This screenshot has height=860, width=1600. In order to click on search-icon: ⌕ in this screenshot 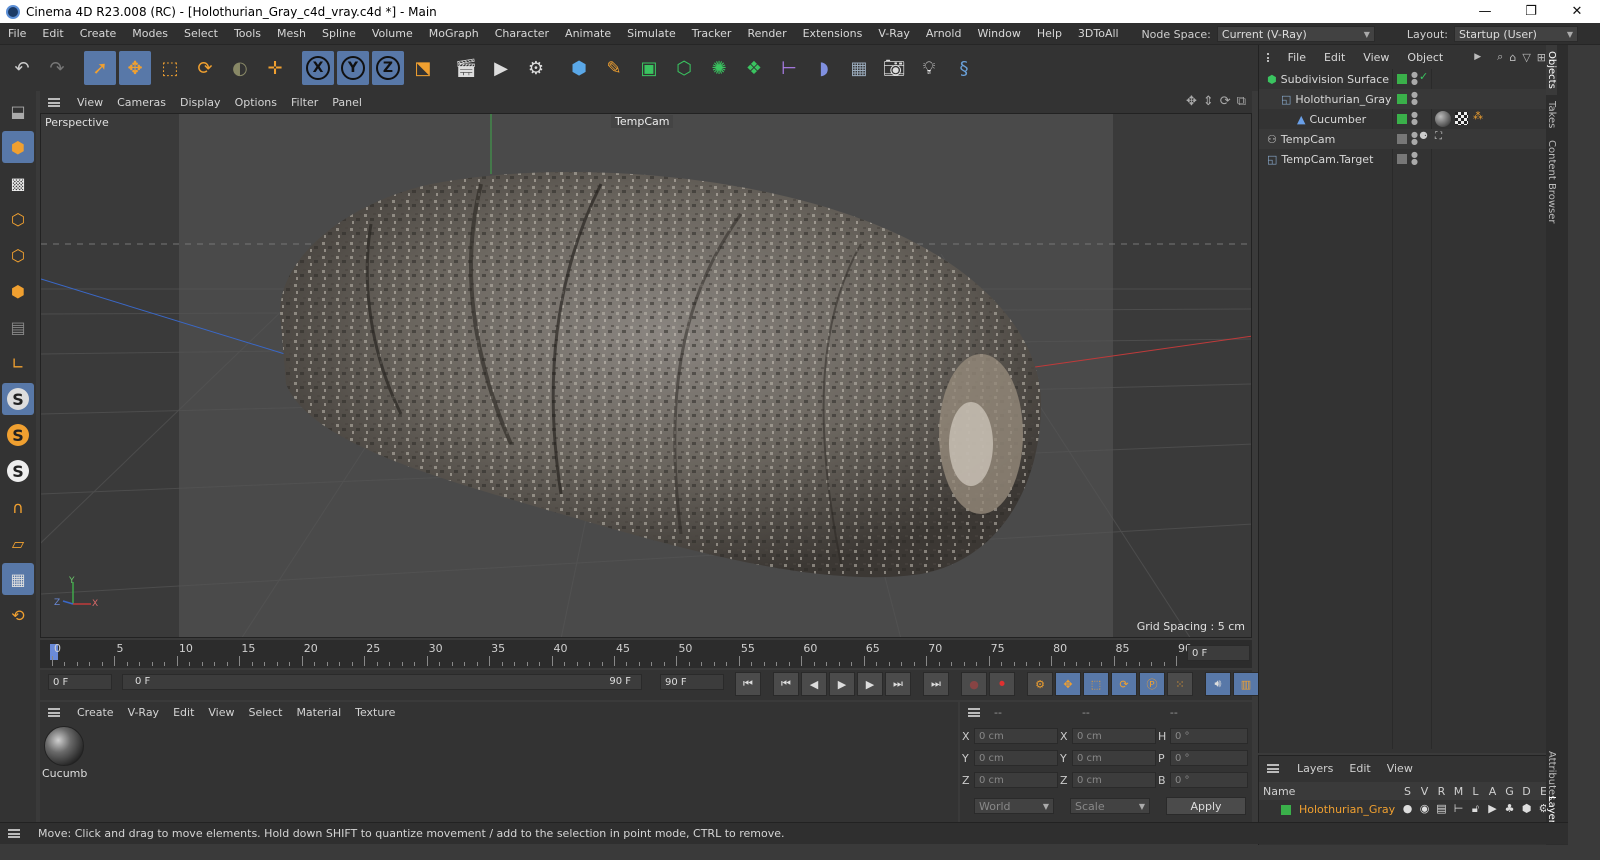, I will do `click(1500, 57)`.